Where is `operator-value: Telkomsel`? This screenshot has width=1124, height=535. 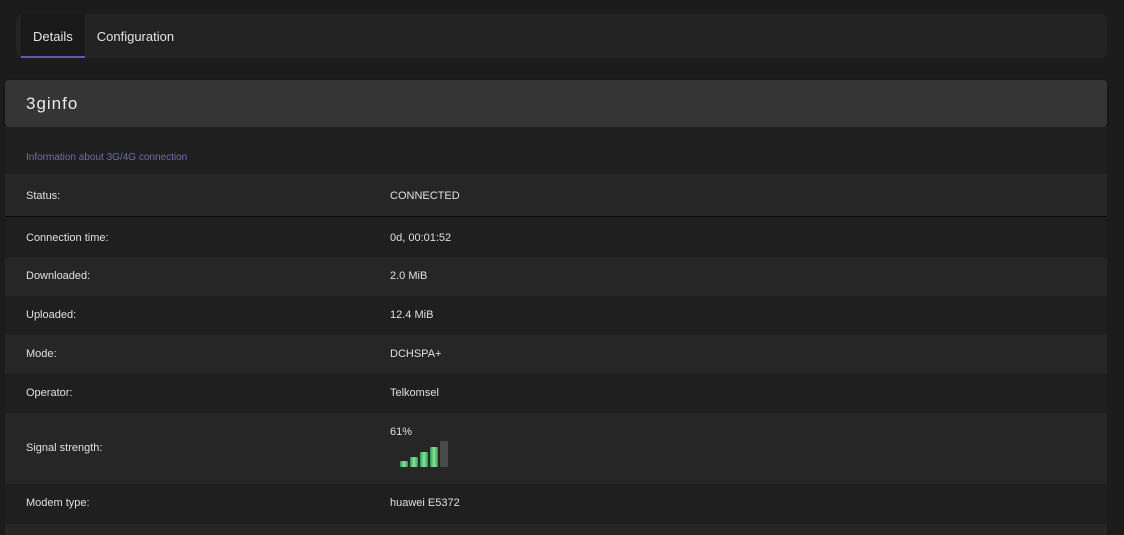
operator-value: Telkomsel is located at coordinates (414, 393).